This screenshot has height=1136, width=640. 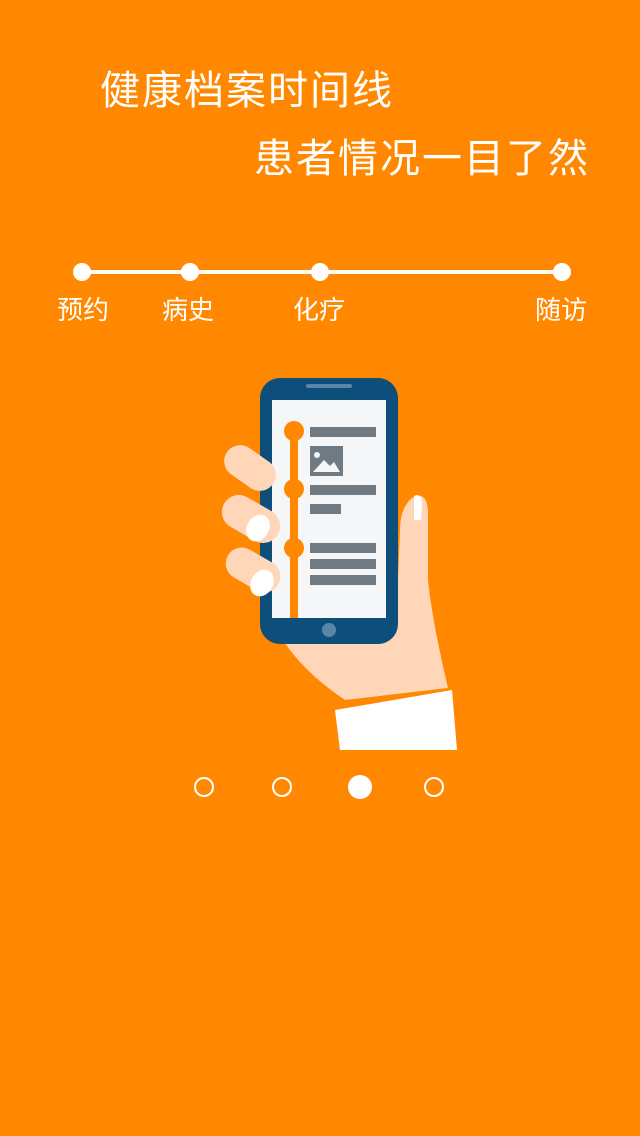 What do you see at coordinates (329, 386) in the screenshot?
I see `phone-speaker` at bounding box center [329, 386].